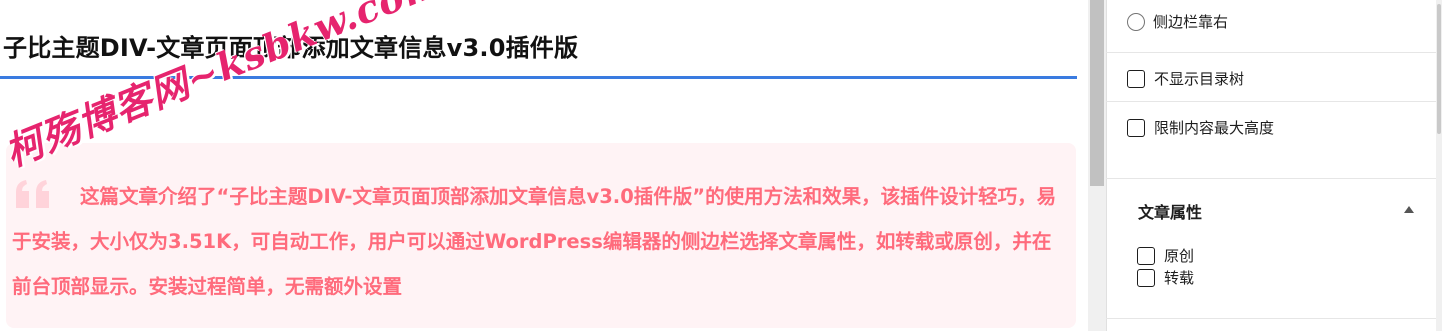 Image resolution: width=1442 pixels, height=331 pixels. I want to click on radio-sidebar-right-label: 侧边栏靠右, so click(1191, 22).